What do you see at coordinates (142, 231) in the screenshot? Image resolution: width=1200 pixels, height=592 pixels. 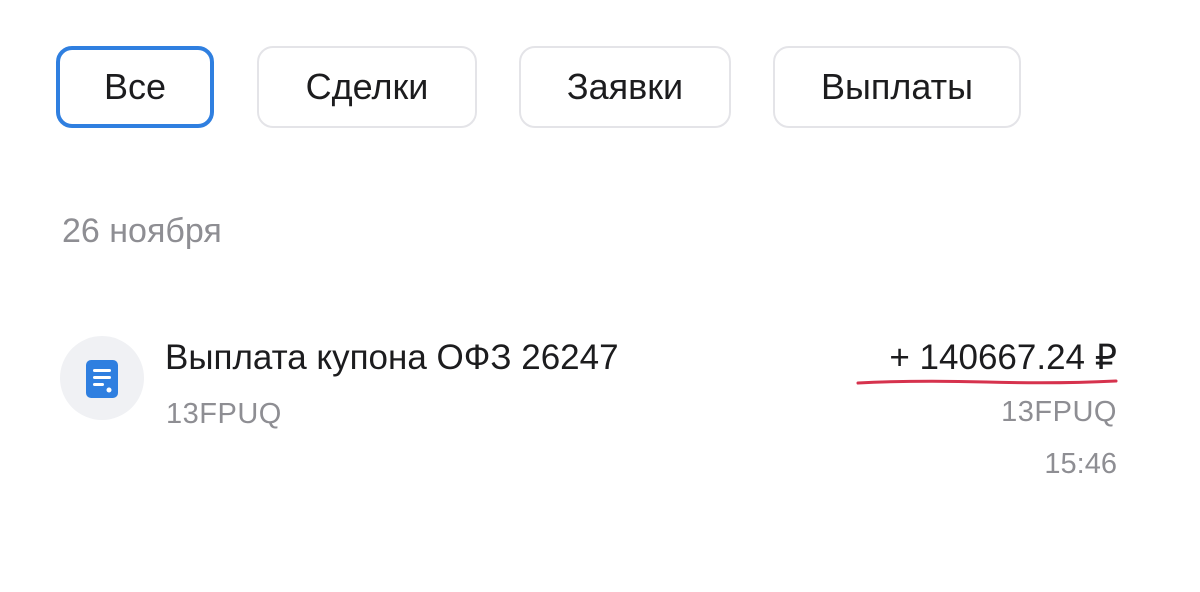 I see `date-group-header: 26 ноября` at bounding box center [142, 231].